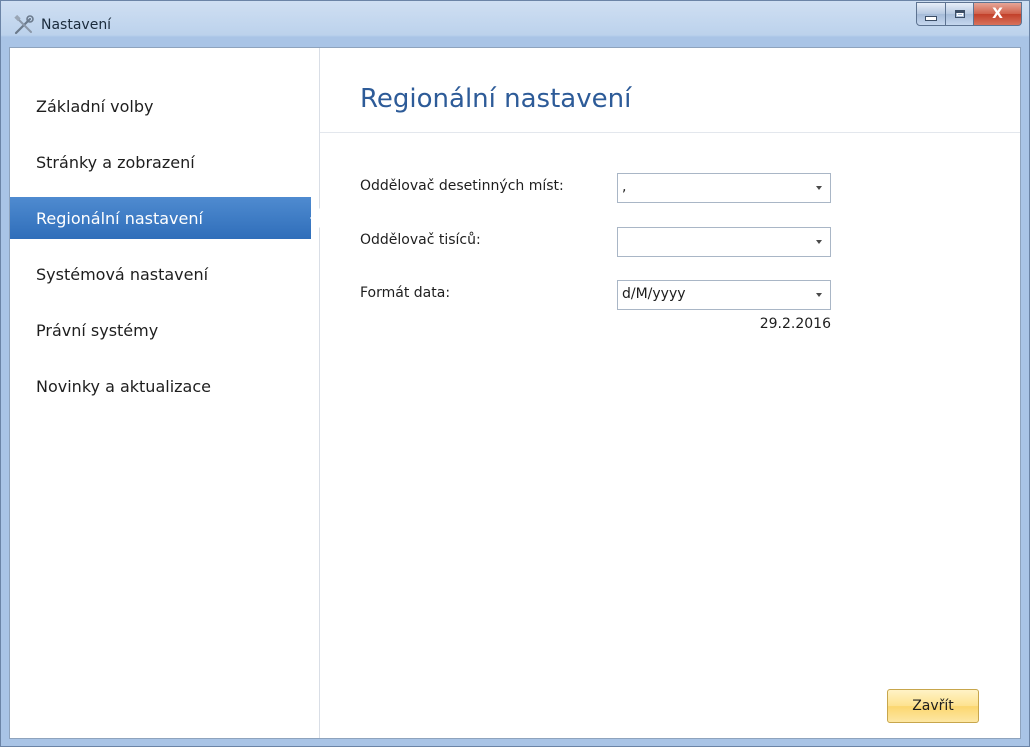 The image size is (1030, 747). I want to click on sidebar-item-label: Regionální nastavení, so click(119, 218).